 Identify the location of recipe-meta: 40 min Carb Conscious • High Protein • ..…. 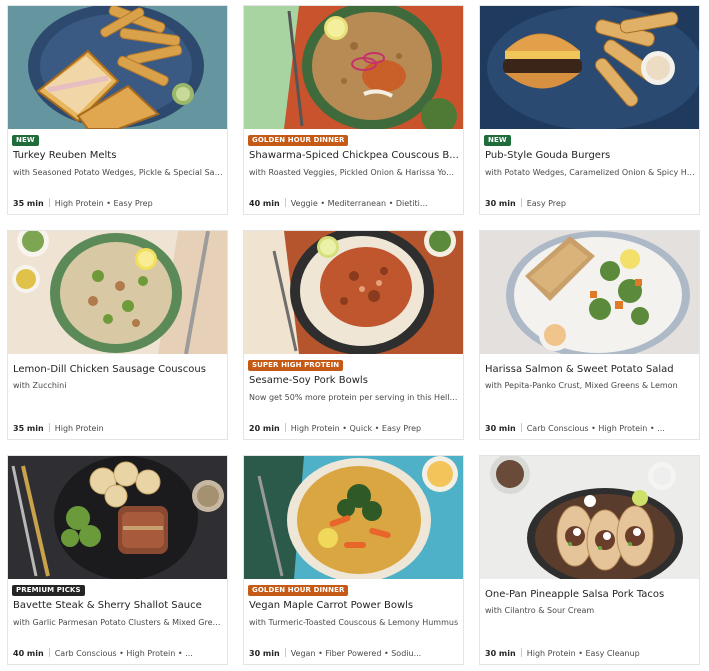
(119, 653).